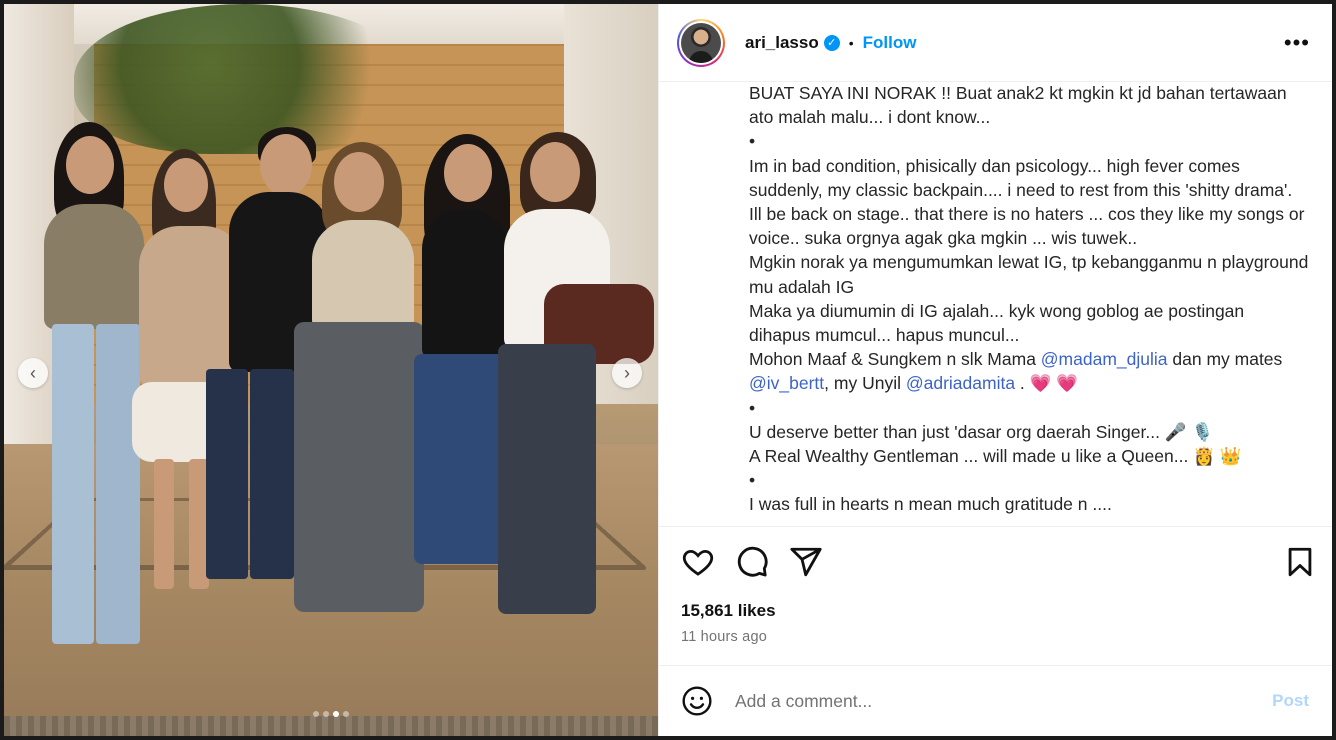 This screenshot has height=740, width=1336. What do you see at coordinates (1054, 383) in the screenshot?
I see `heart-emoji-icon: 💗 💗` at bounding box center [1054, 383].